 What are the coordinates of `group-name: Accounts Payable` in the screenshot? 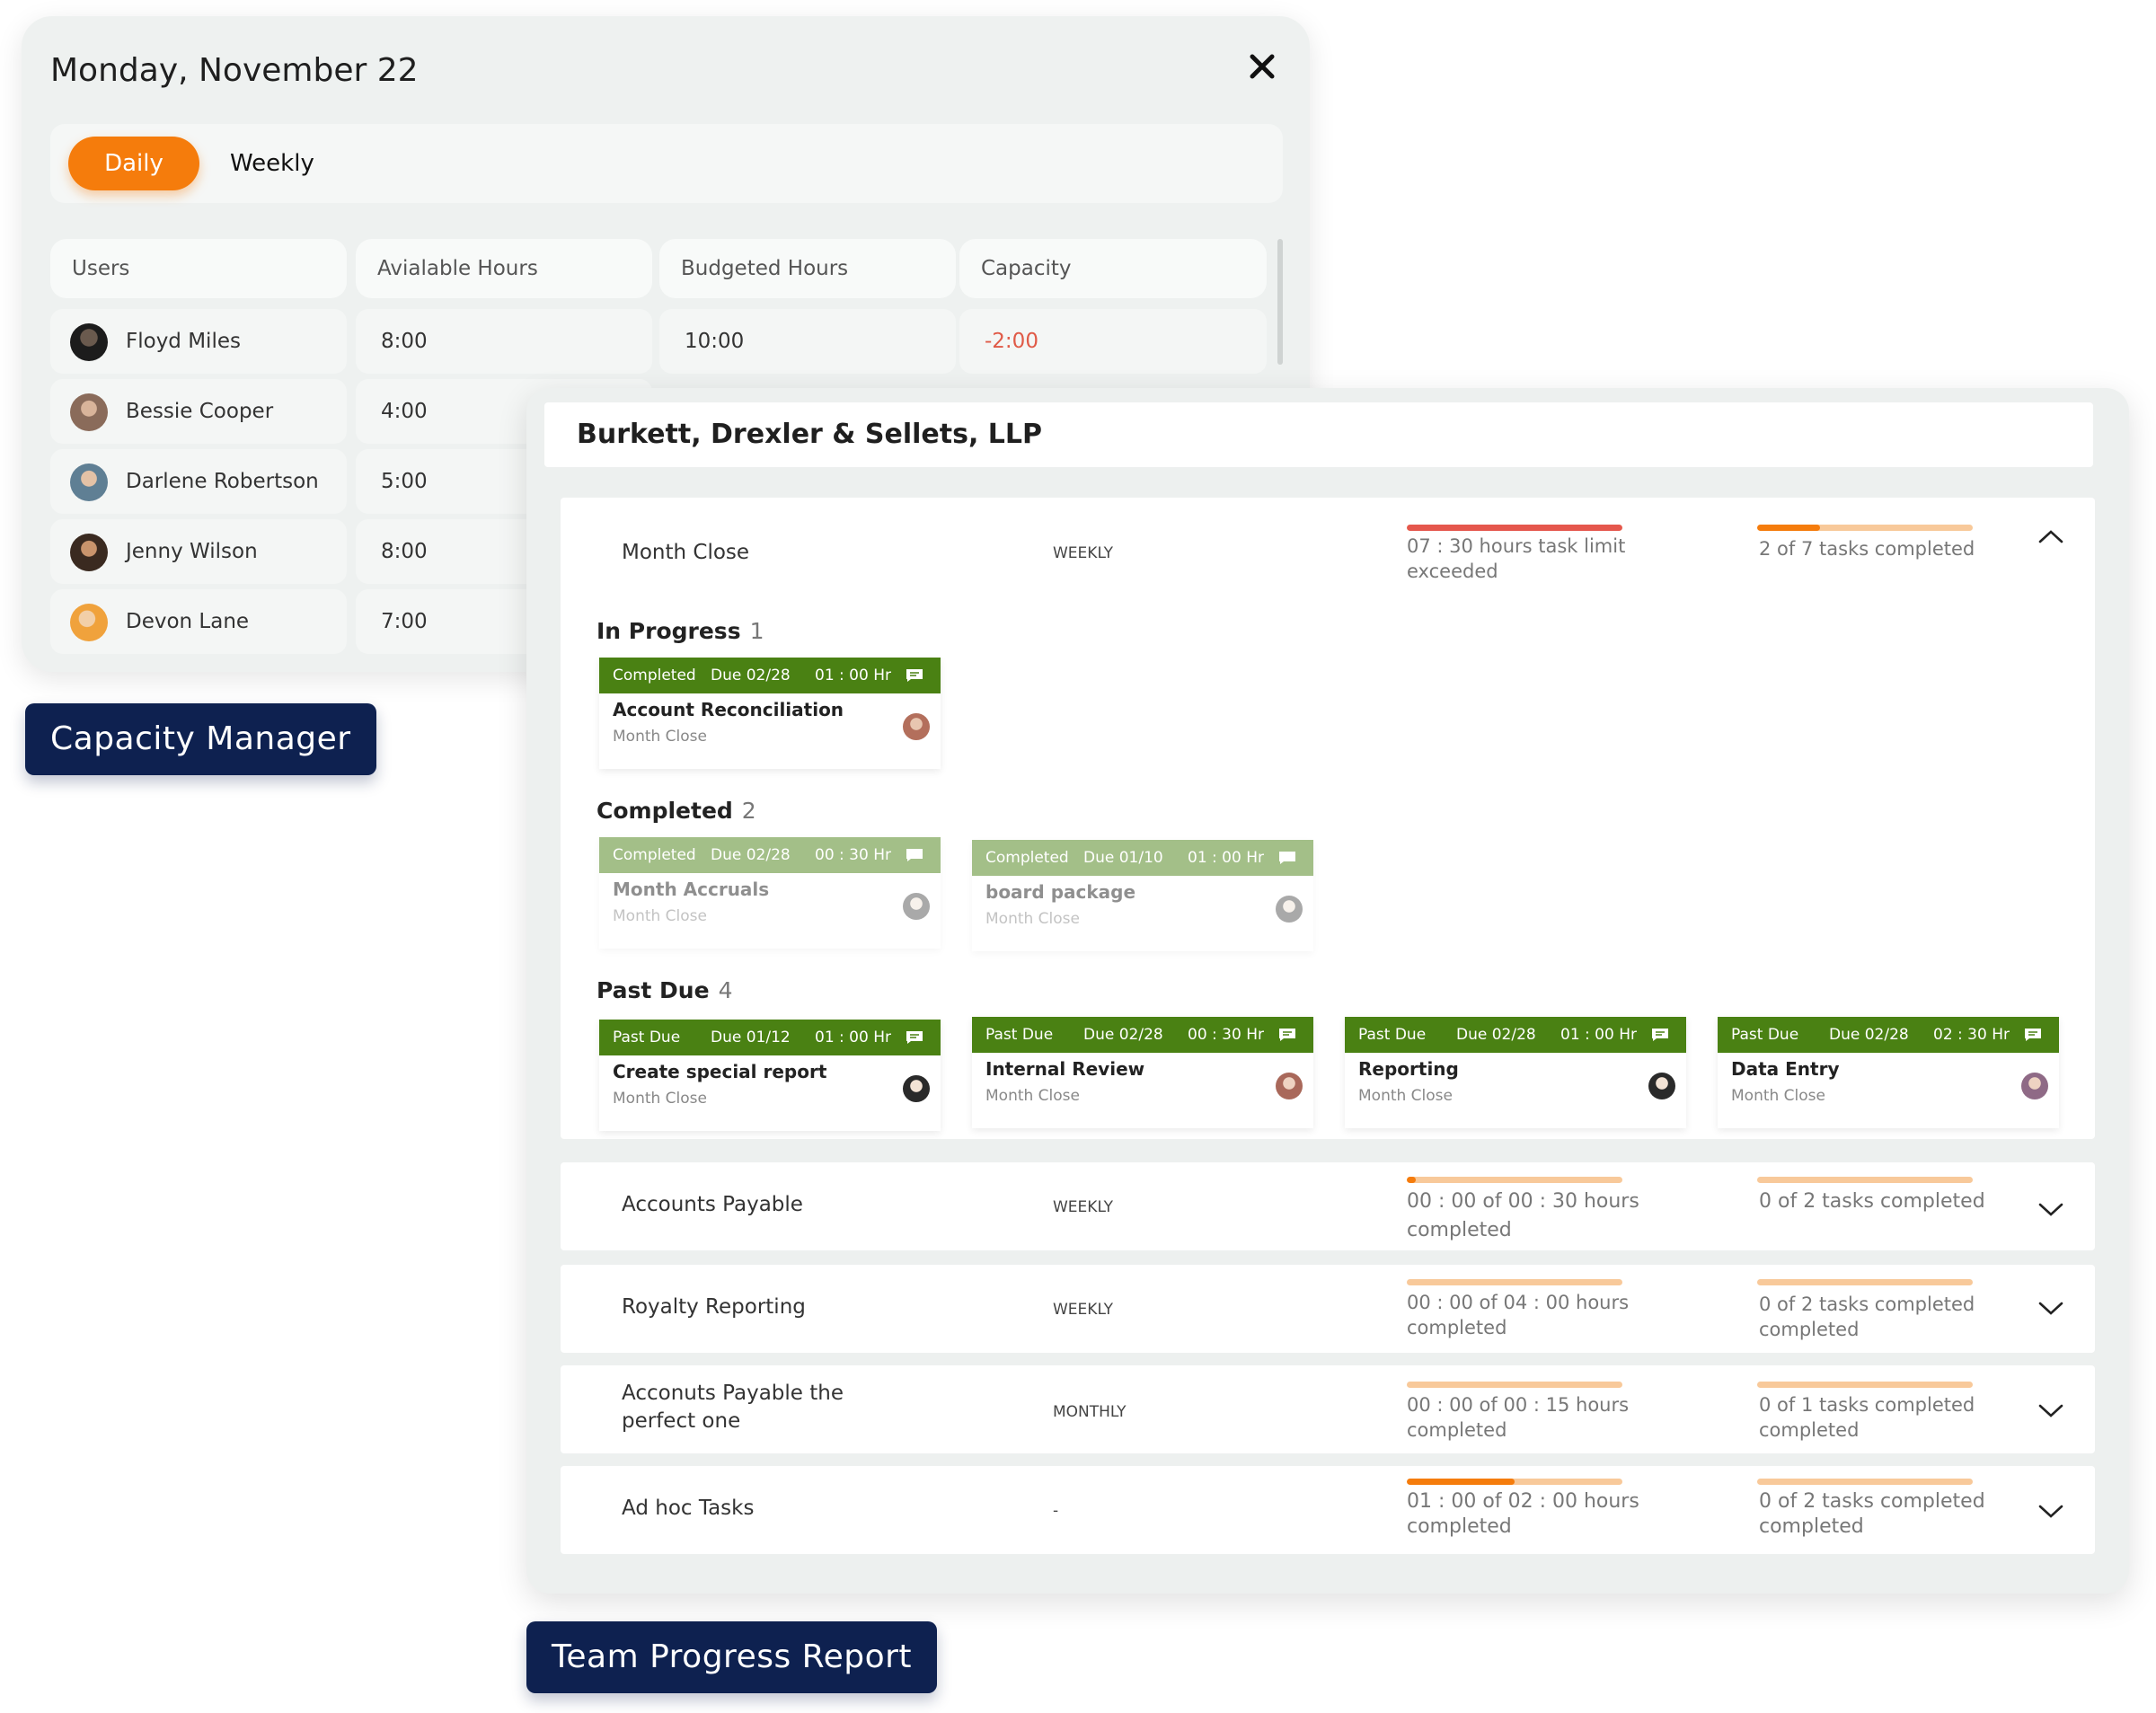 It's located at (712, 1204).